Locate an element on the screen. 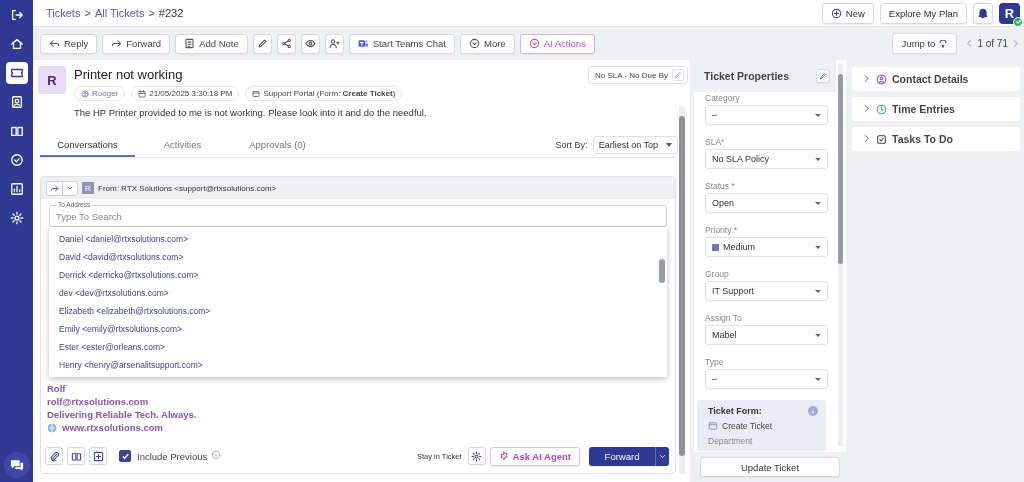  globe-icon is located at coordinates (52, 427).